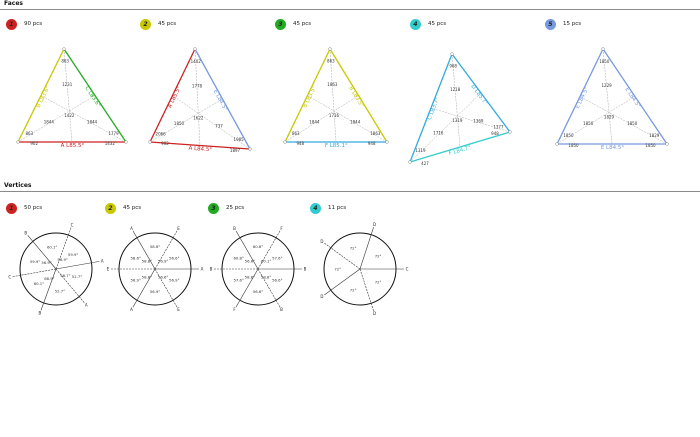 The height and width of the screenshot is (437, 700). Describe the element at coordinates (650, 145) in the screenshot. I see `face-5-measure-8: 1850` at that location.